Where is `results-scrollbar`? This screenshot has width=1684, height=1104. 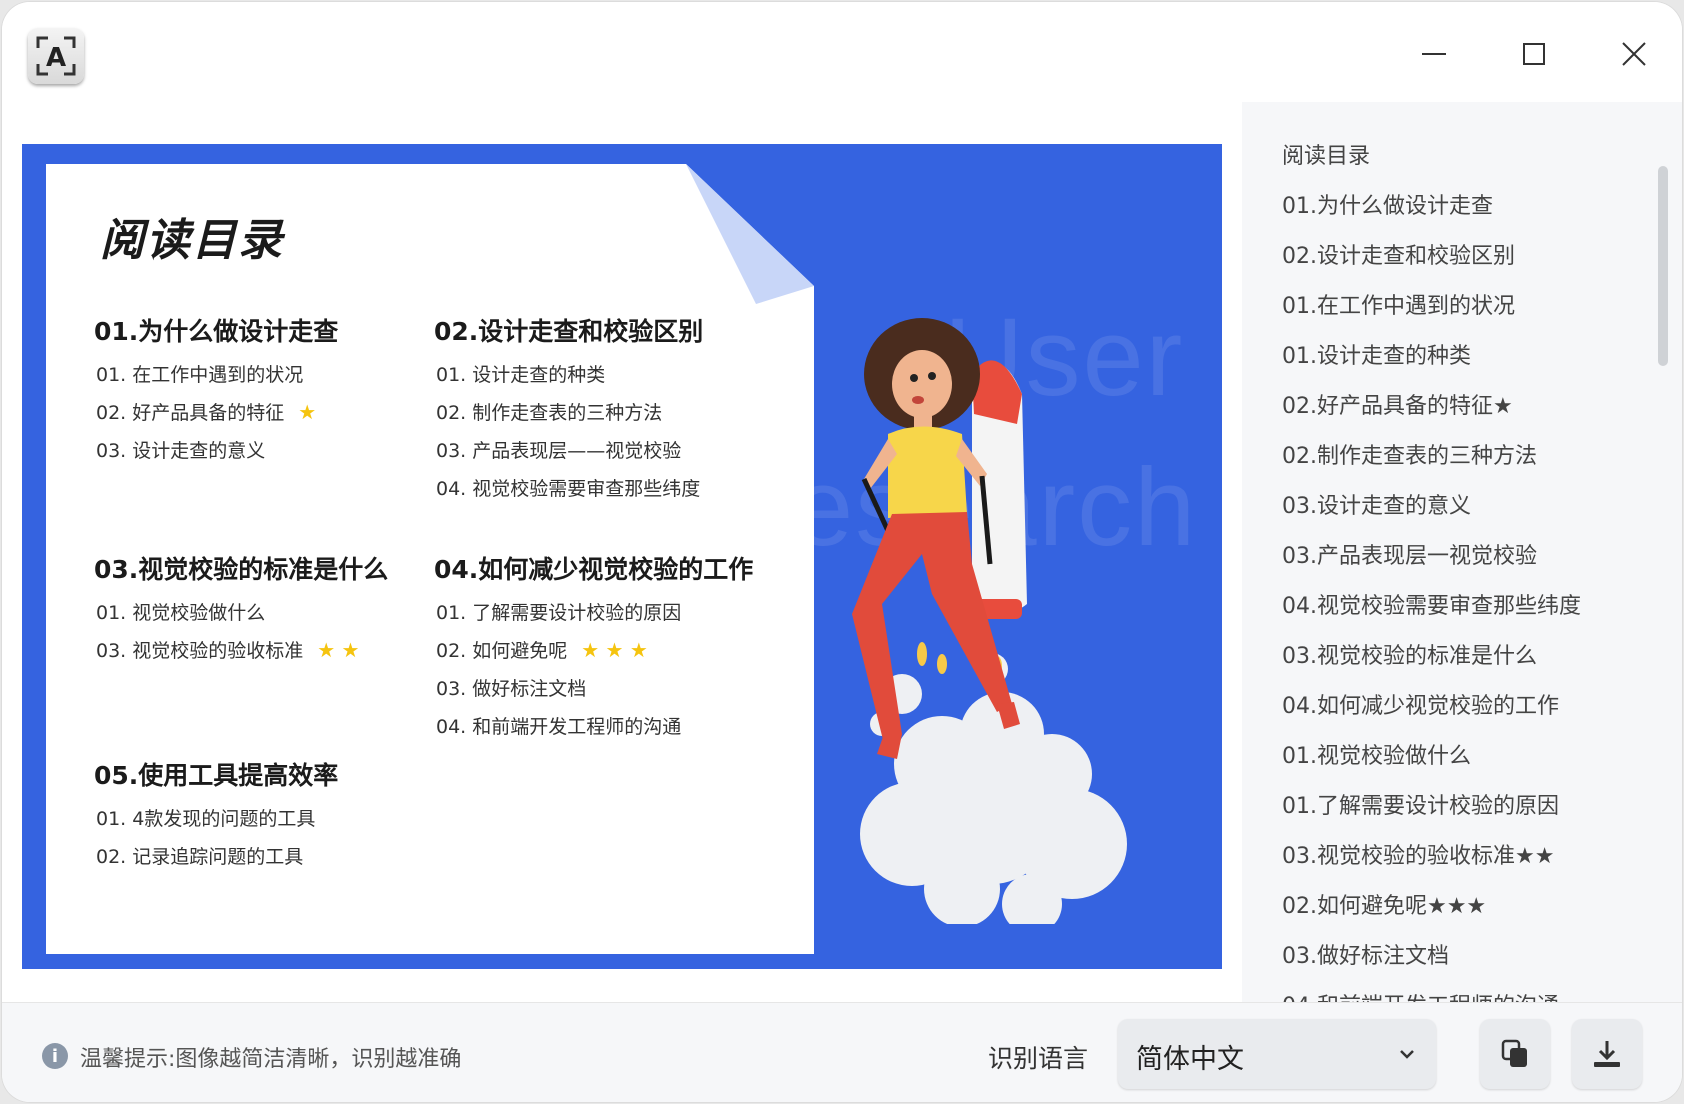
results-scrollbar is located at coordinates (1663, 266).